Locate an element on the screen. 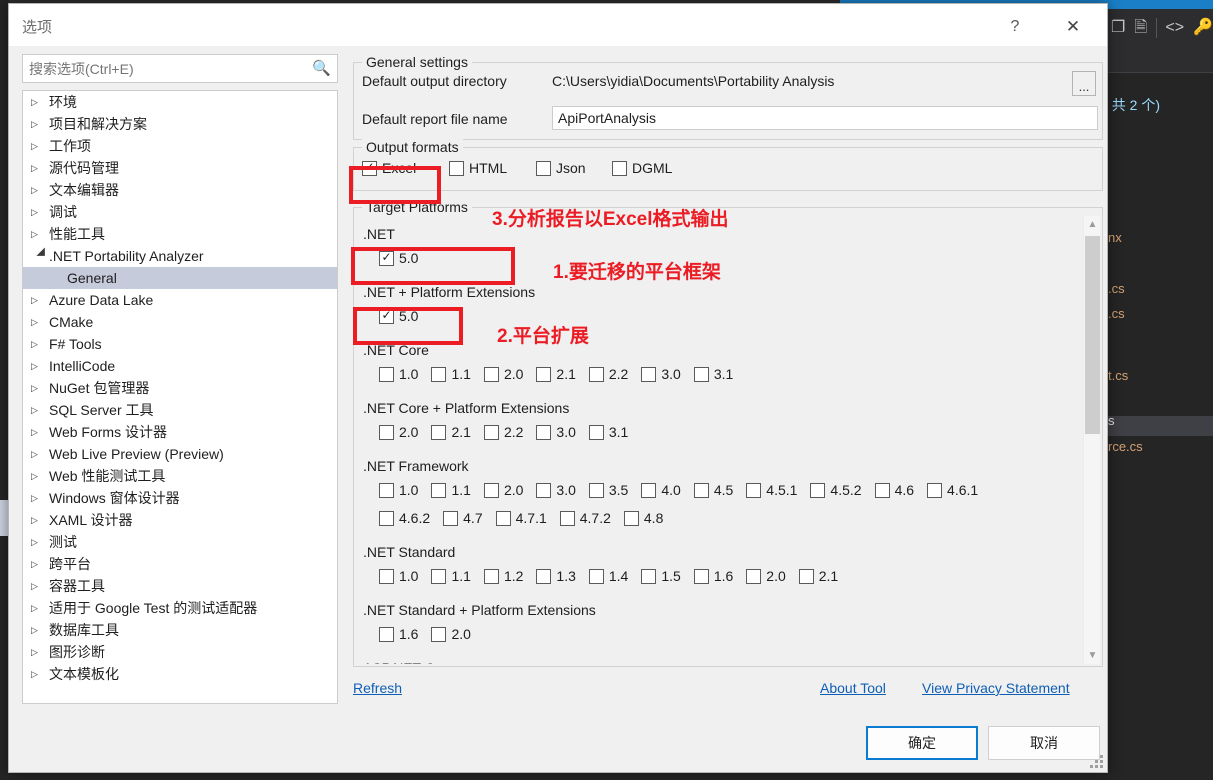  platform-checkbox--net-framework-4.5.2: 4.5.2 is located at coordinates (836, 490).